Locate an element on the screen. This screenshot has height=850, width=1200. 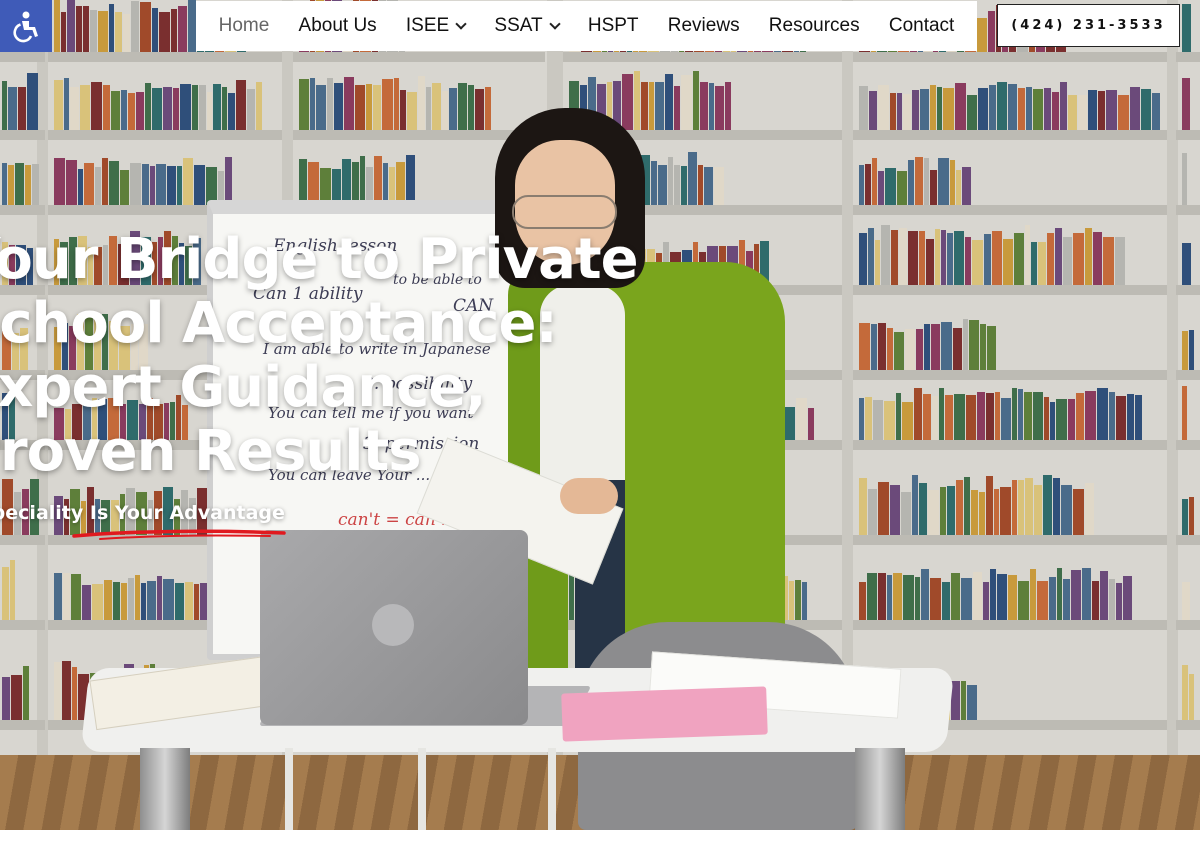
nav-item-isee: ISEE is located at coordinates (436, 26).